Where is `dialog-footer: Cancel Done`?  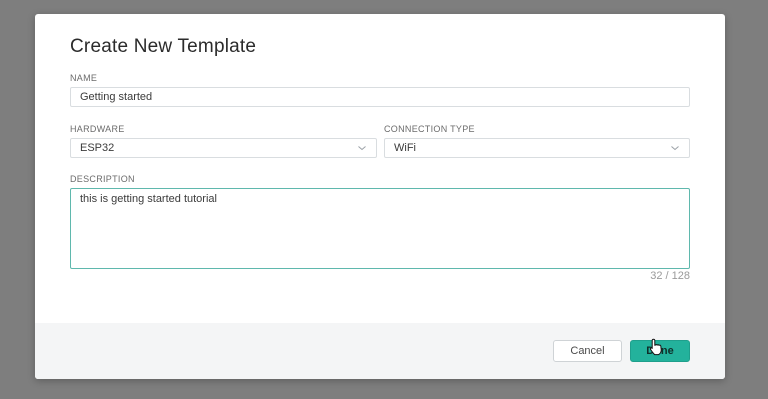
dialog-footer: Cancel Done is located at coordinates (380, 351).